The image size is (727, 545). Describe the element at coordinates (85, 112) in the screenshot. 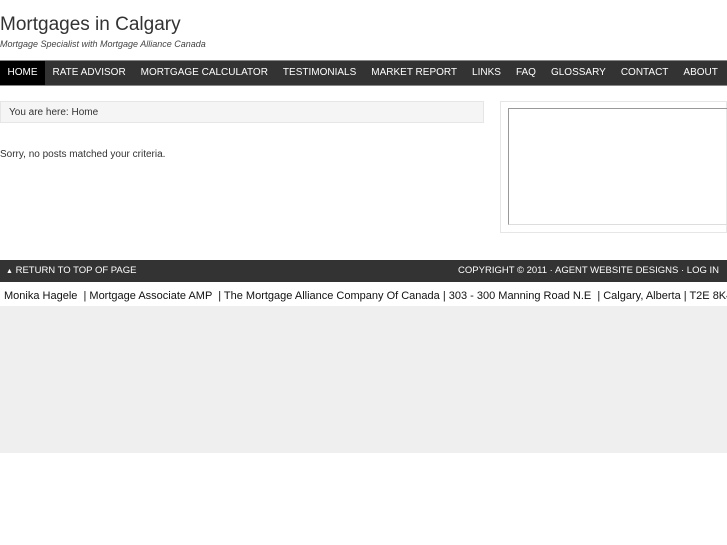

I see `breadcrumb-current: Home` at that location.